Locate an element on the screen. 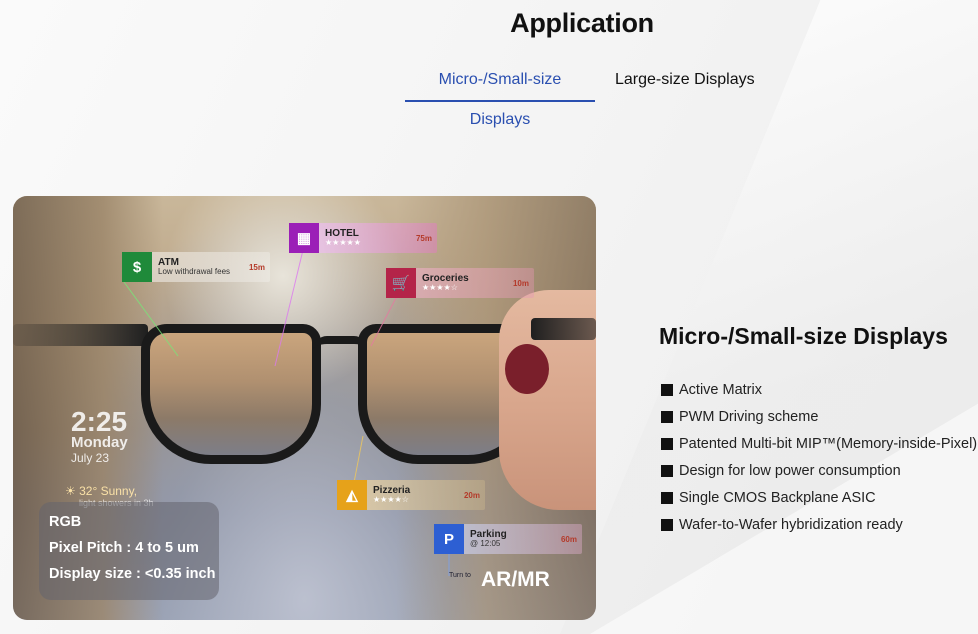 This screenshot has height=634, width=978. cart-icon: 🛒 is located at coordinates (401, 283).